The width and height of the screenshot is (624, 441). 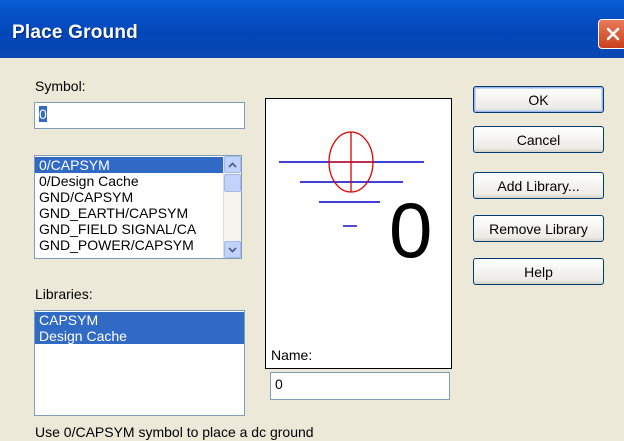 I want to click on symbol-list-scrollbar, so click(x=232, y=207).